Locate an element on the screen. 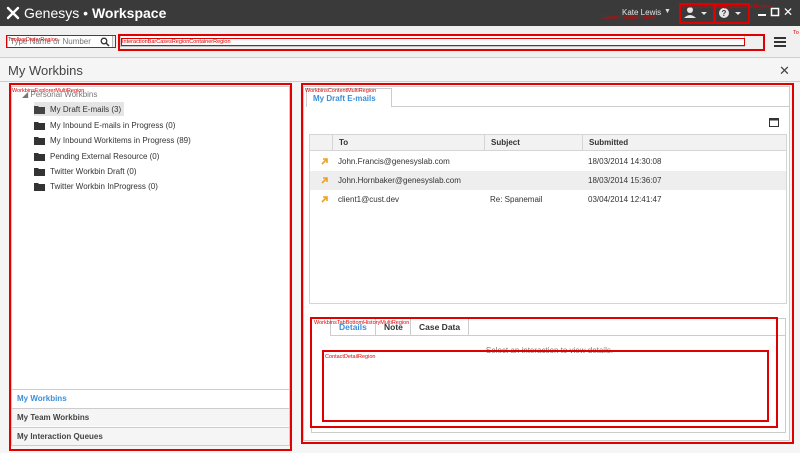 This screenshot has width=800, height=453. workbin-item-label: My Inbound Workitems in Progress (89) is located at coordinates (120, 140).